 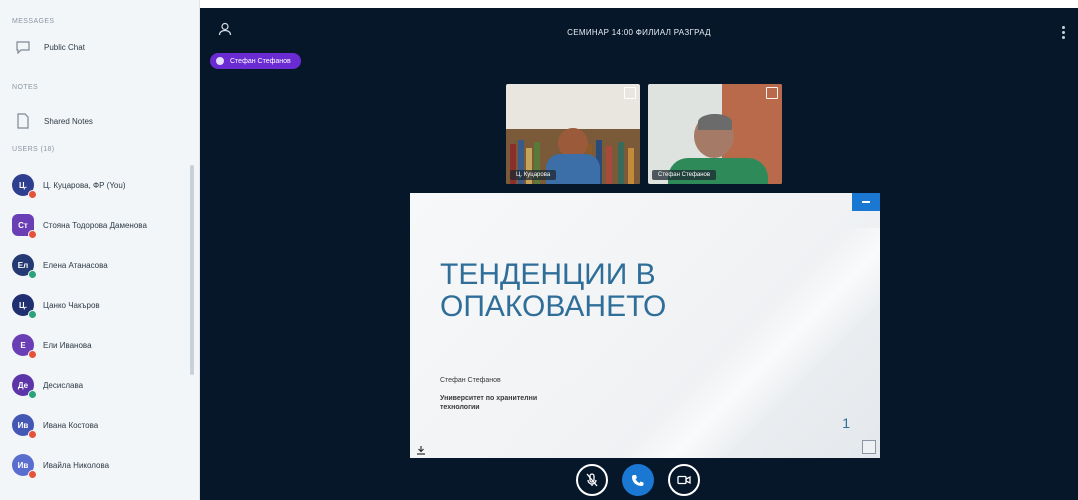 What do you see at coordinates (192, 270) in the screenshot?
I see `user-list-scrollbar` at bounding box center [192, 270].